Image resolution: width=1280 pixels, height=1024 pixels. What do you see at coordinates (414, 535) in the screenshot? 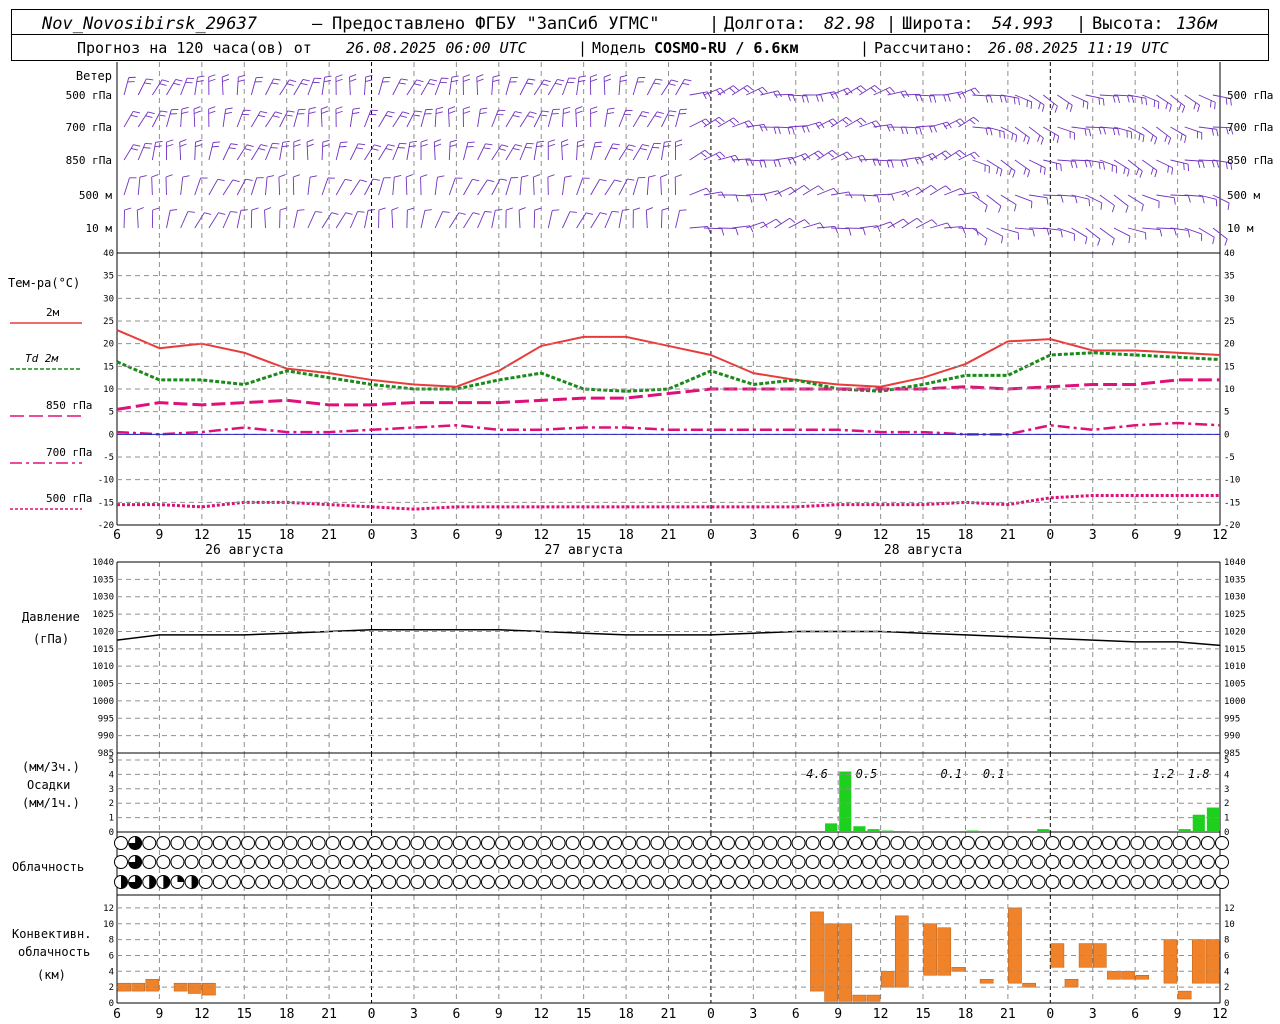
I see `temp-xtick: 3` at bounding box center [414, 535].